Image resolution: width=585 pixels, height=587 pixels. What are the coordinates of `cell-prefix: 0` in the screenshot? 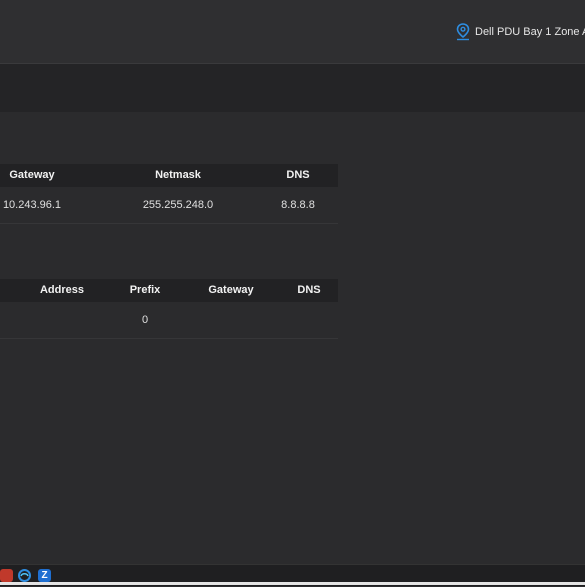 It's located at (145, 320).